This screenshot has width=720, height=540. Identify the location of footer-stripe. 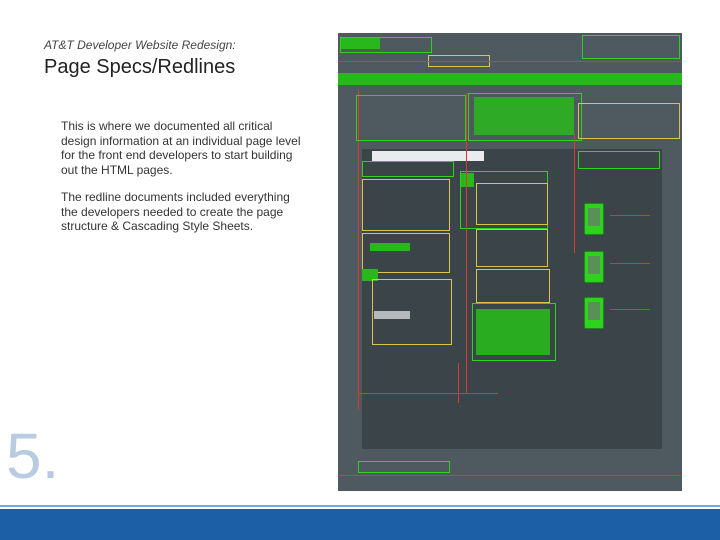
(360, 506).